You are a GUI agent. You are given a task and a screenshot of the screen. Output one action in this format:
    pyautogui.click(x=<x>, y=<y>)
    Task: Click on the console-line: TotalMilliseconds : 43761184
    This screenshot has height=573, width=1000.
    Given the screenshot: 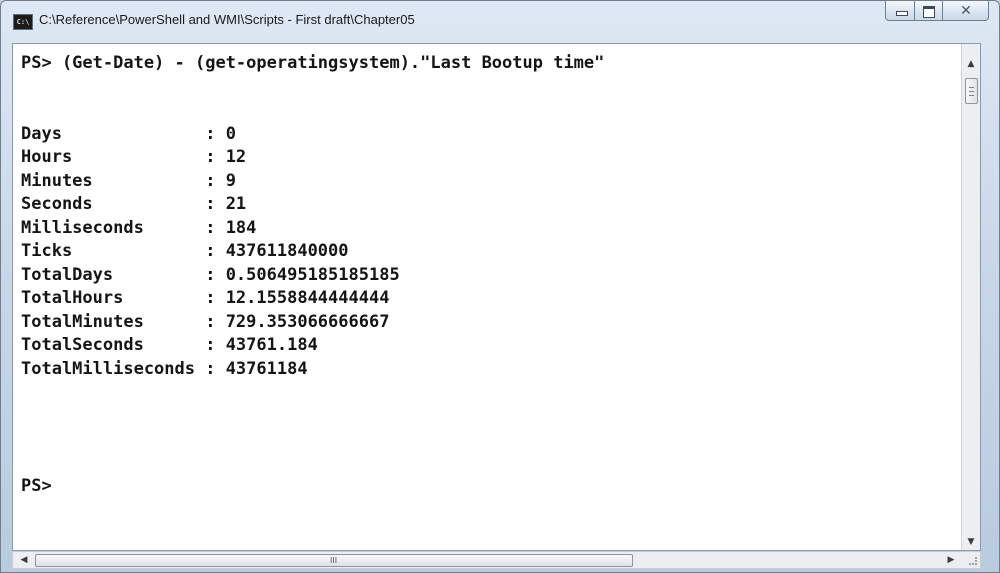 What is the action you would take?
    pyautogui.click(x=164, y=368)
    